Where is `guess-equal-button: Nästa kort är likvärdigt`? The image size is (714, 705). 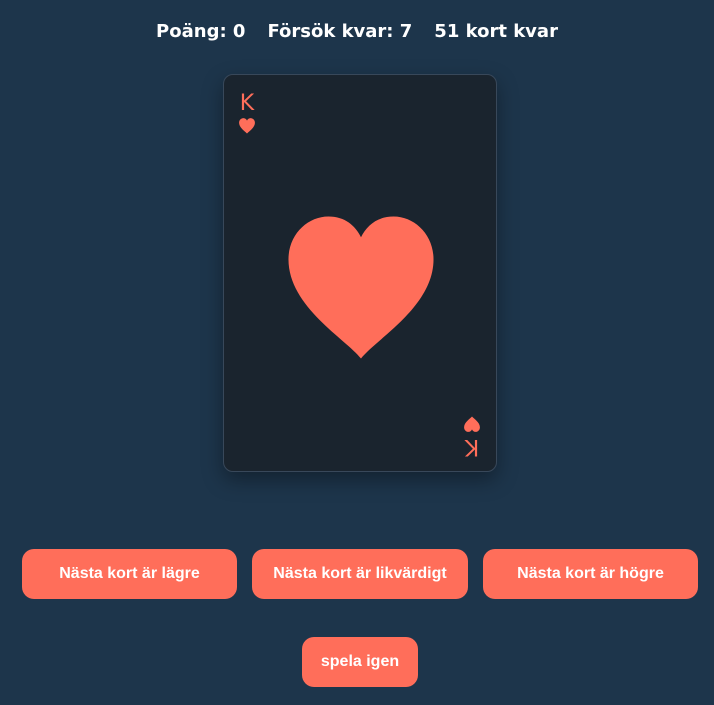 guess-equal-button: Nästa kort är likvärdigt is located at coordinates (360, 574).